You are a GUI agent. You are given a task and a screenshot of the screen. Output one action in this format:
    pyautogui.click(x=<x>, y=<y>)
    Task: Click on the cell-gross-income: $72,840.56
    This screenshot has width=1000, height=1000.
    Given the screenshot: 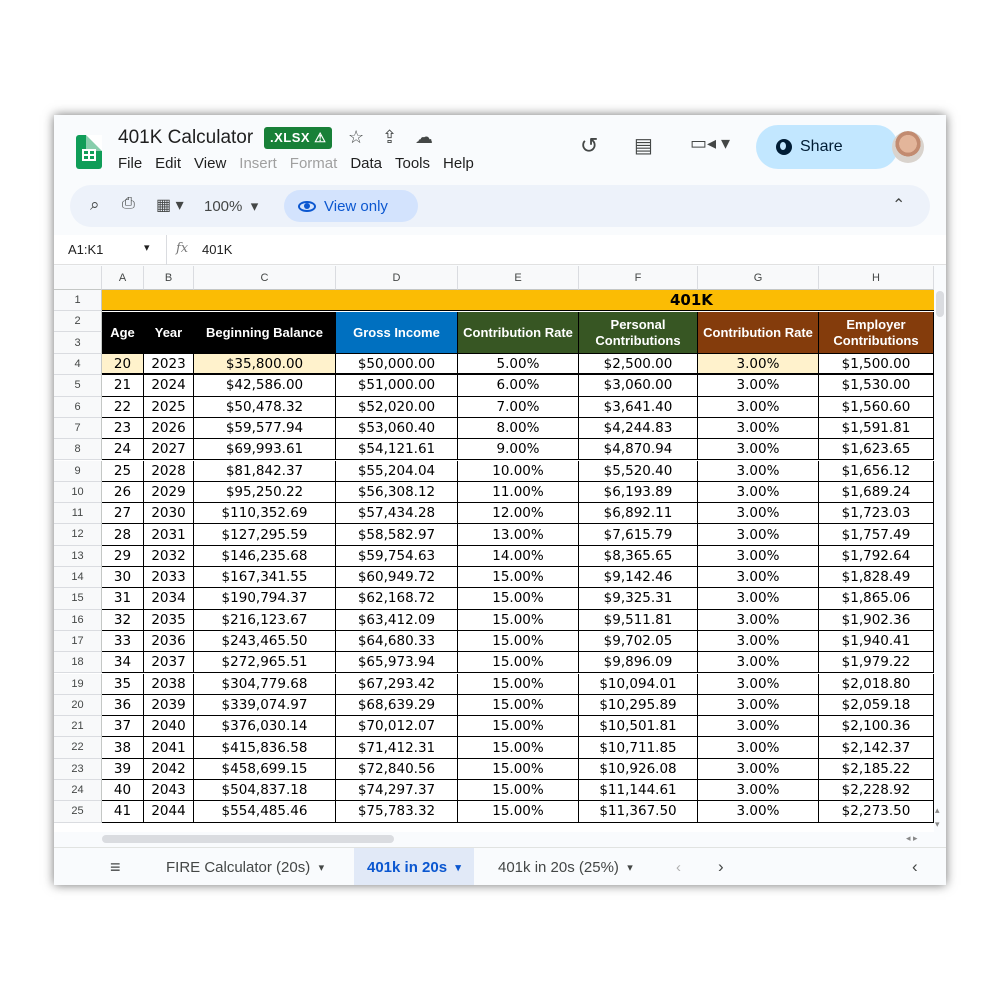 What is the action you would take?
    pyautogui.click(x=397, y=769)
    